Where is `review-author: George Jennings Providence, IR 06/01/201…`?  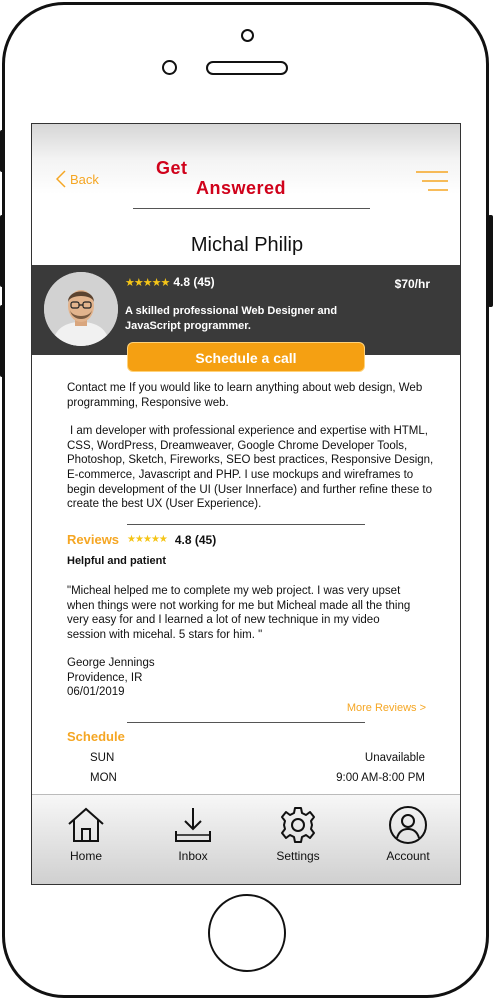
review-author: George Jennings Providence, IR 06/01/201… is located at coordinates (111, 678).